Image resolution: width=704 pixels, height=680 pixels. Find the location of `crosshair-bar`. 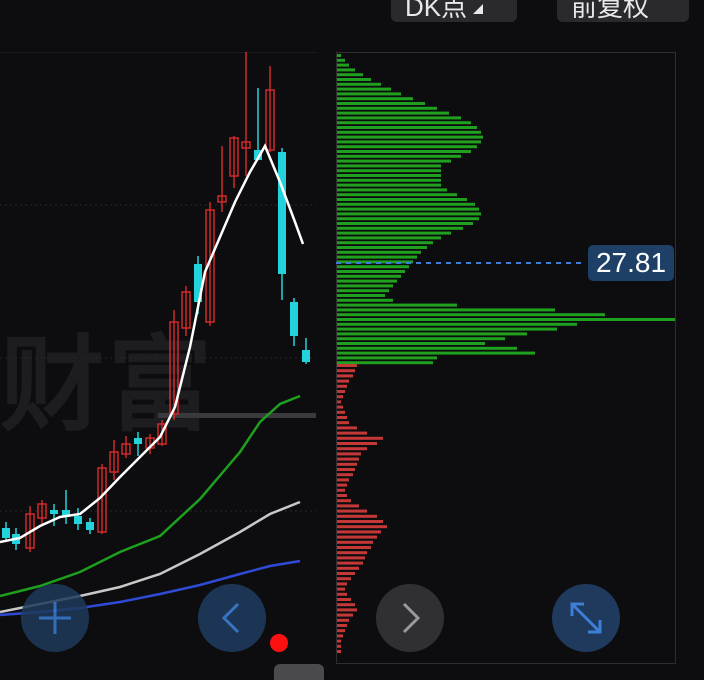

crosshair-bar is located at coordinates (237, 415).